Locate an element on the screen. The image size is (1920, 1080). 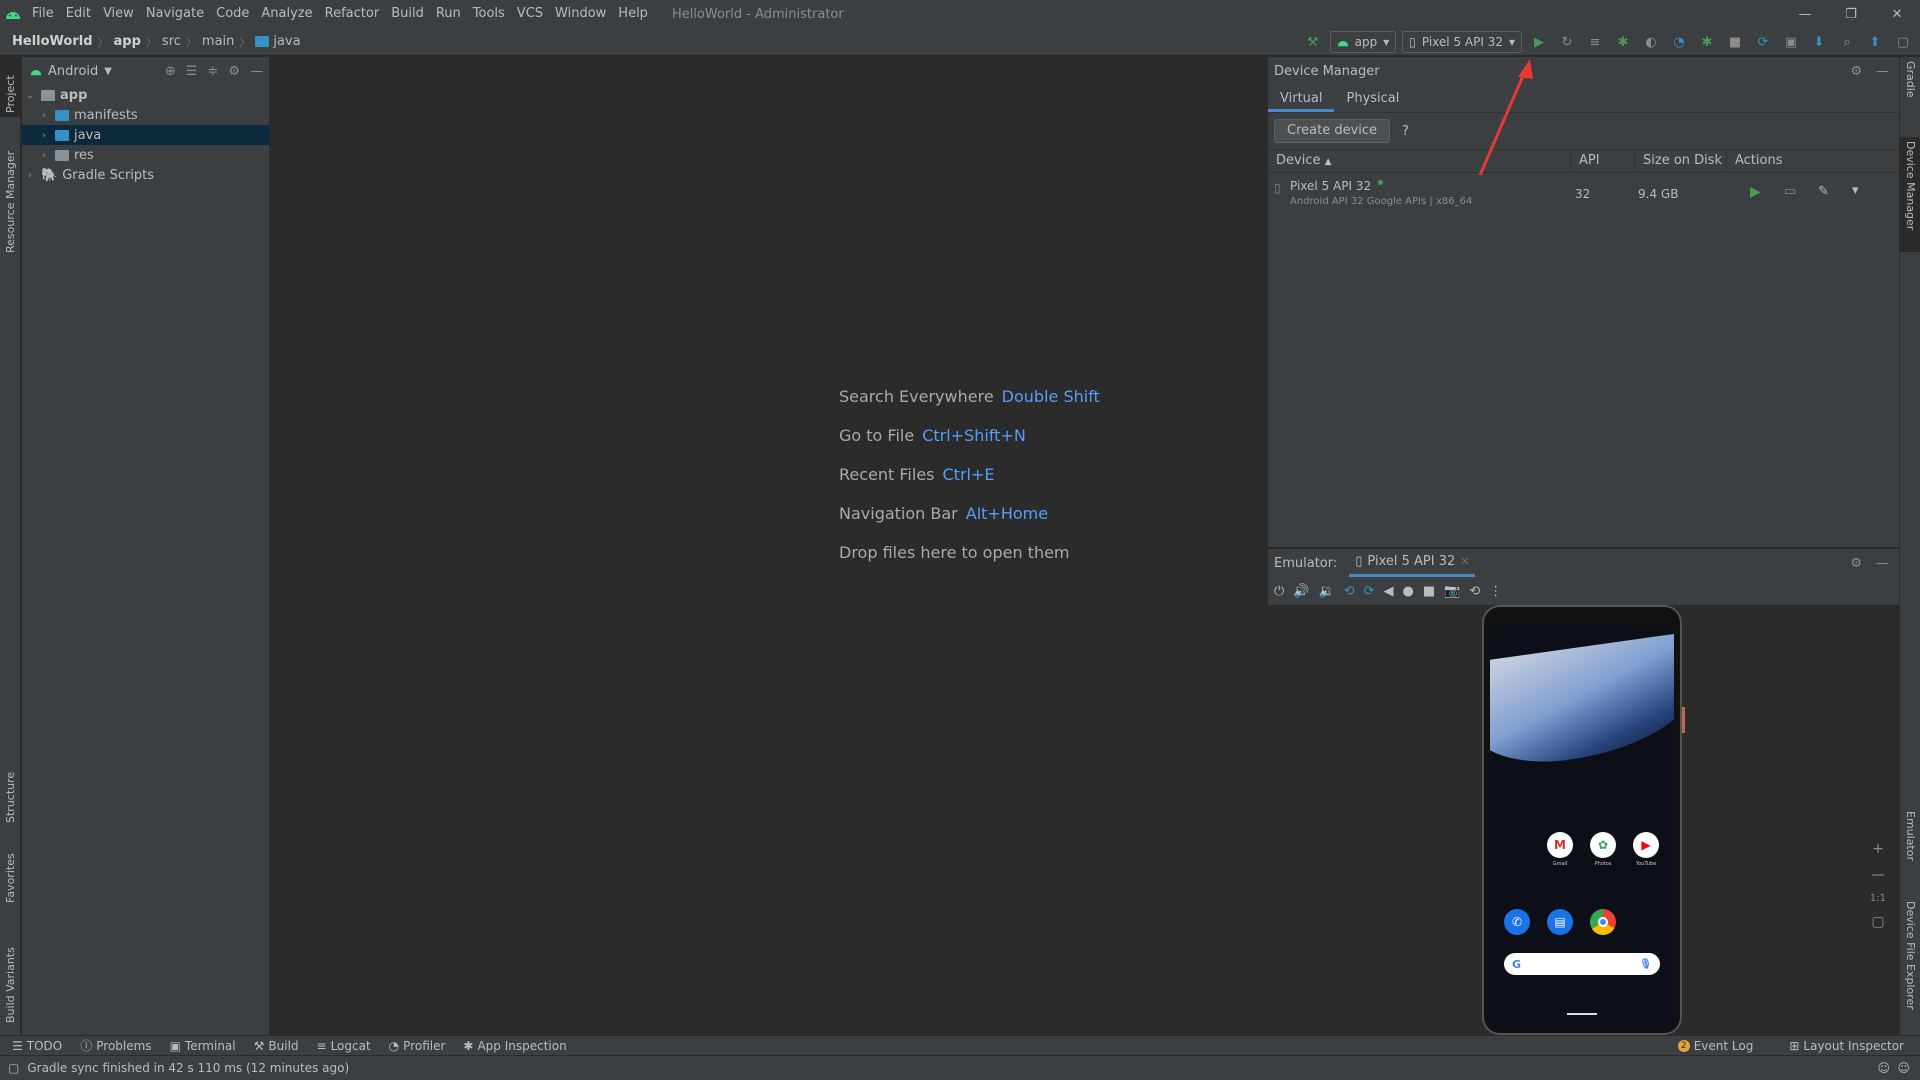
menu-file: File is located at coordinates (43, 14).